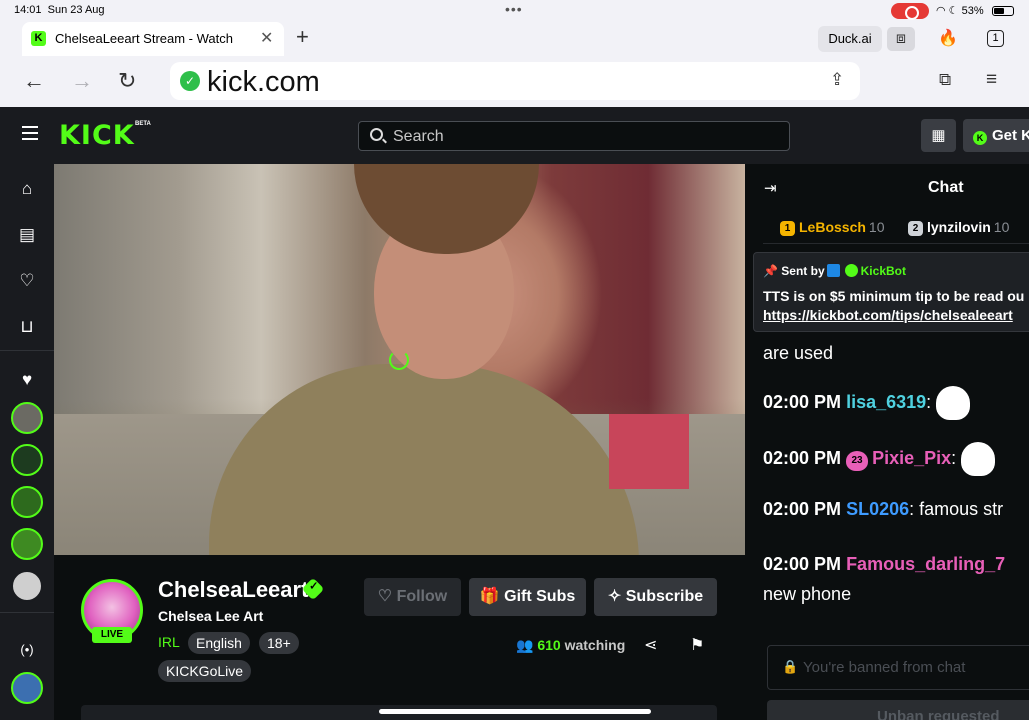 The image size is (1029, 720). Describe the element at coordinates (857, 460) in the screenshot. I see `subscriber-badge-icon: 23` at that location.